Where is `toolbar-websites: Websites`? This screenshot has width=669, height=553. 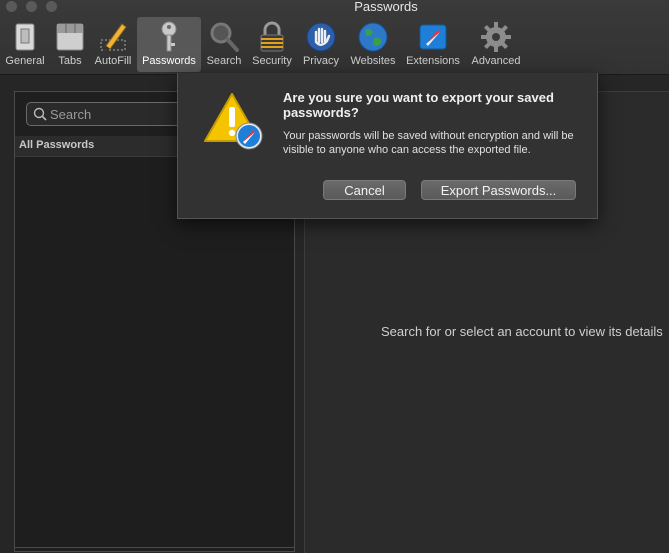
toolbar-websites: Websites is located at coordinates (373, 44).